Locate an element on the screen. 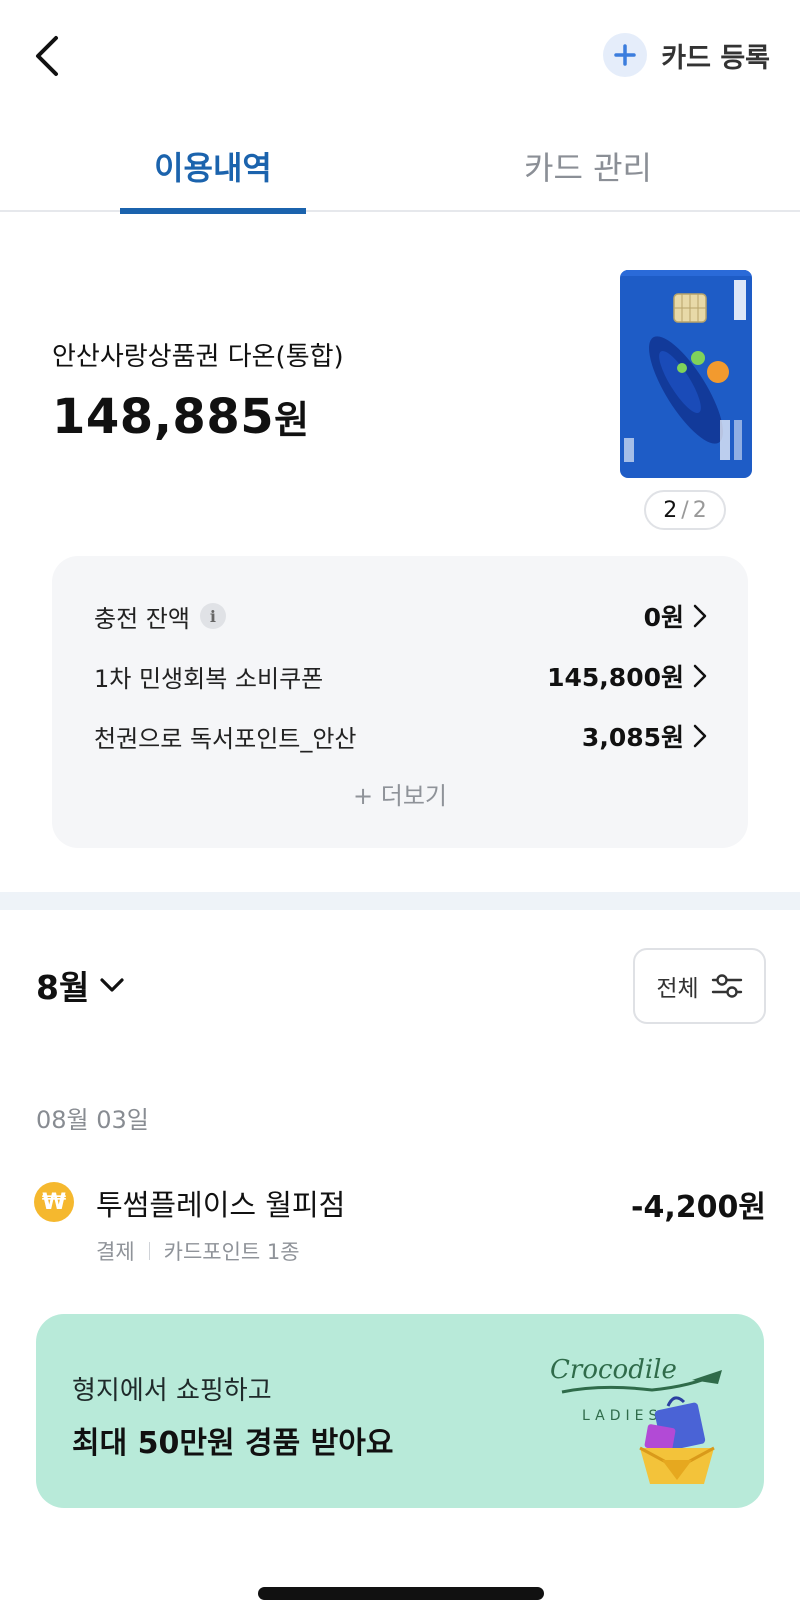 This screenshot has height=1618, width=800. top-bar: 카드 등록 is located at coordinates (400, 55).